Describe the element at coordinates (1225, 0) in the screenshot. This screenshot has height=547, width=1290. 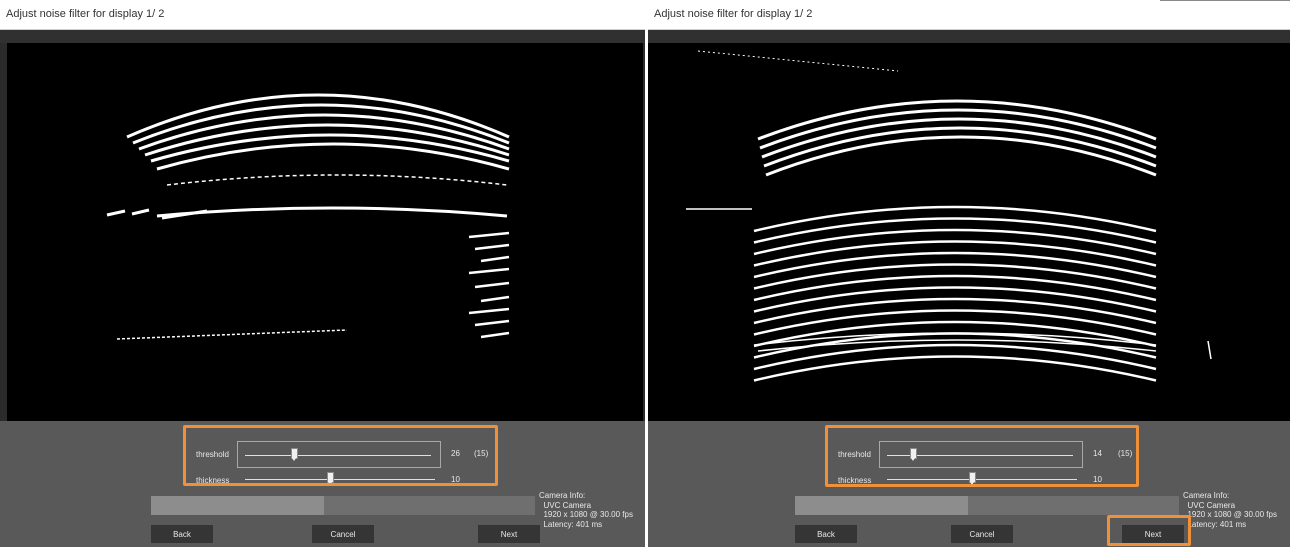
I see `titlebar-rule` at that location.